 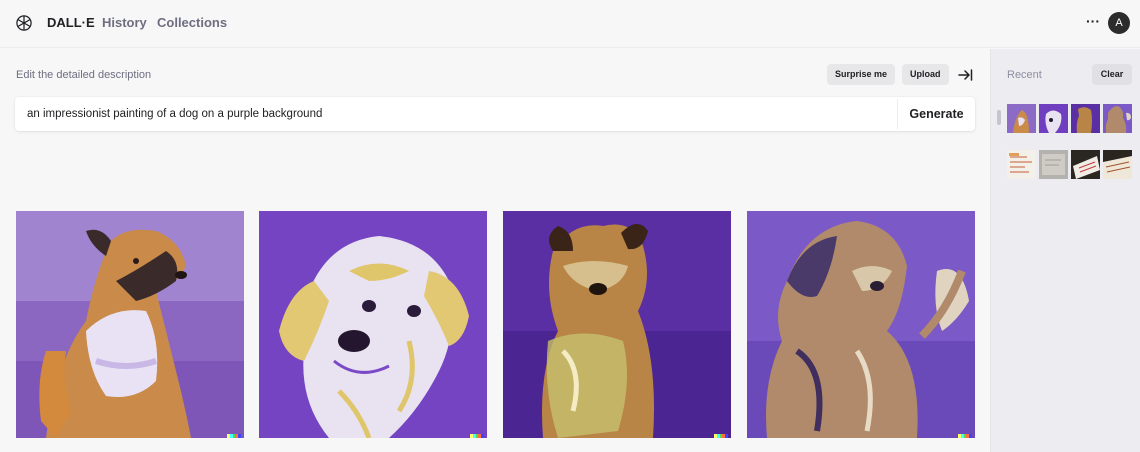 What do you see at coordinates (1119, 23) in the screenshot?
I see `avatar: A` at bounding box center [1119, 23].